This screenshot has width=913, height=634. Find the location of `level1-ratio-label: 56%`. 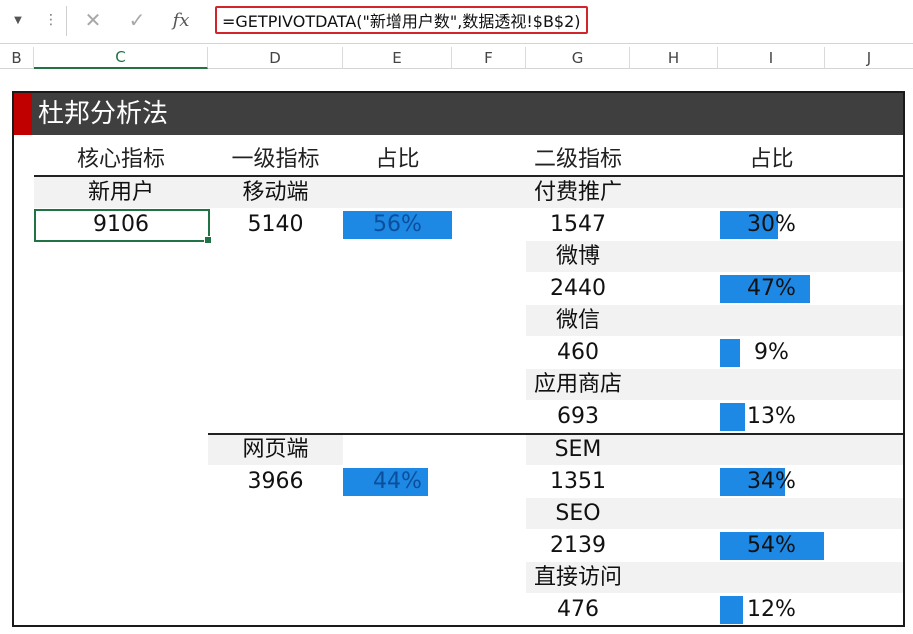

level1-ratio-label: 56% is located at coordinates (397, 224).